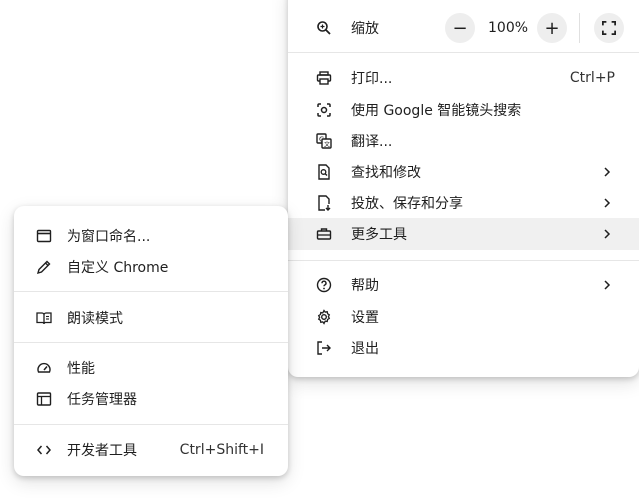 Image resolution: width=639 pixels, height=499 pixels. What do you see at coordinates (324, 78) in the screenshot?
I see `printer-icon` at bounding box center [324, 78].